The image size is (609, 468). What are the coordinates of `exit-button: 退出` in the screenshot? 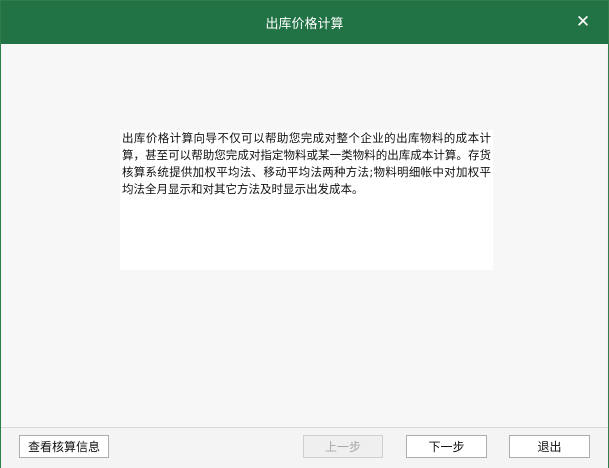 It's located at (549, 446).